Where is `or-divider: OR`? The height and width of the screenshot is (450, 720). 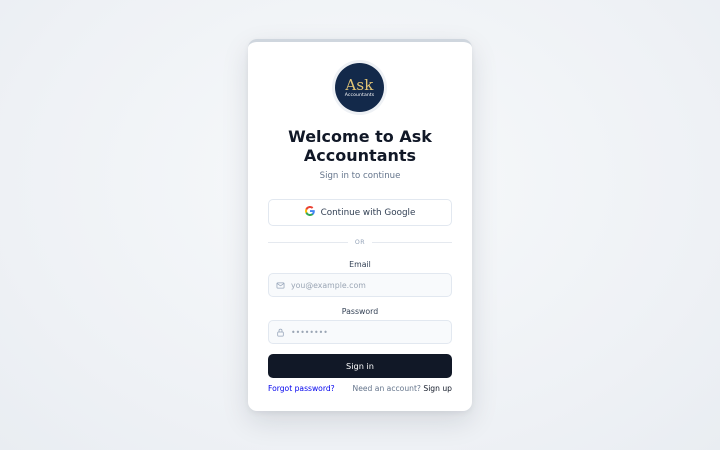
or-divider: OR is located at coordinates (360, 242).